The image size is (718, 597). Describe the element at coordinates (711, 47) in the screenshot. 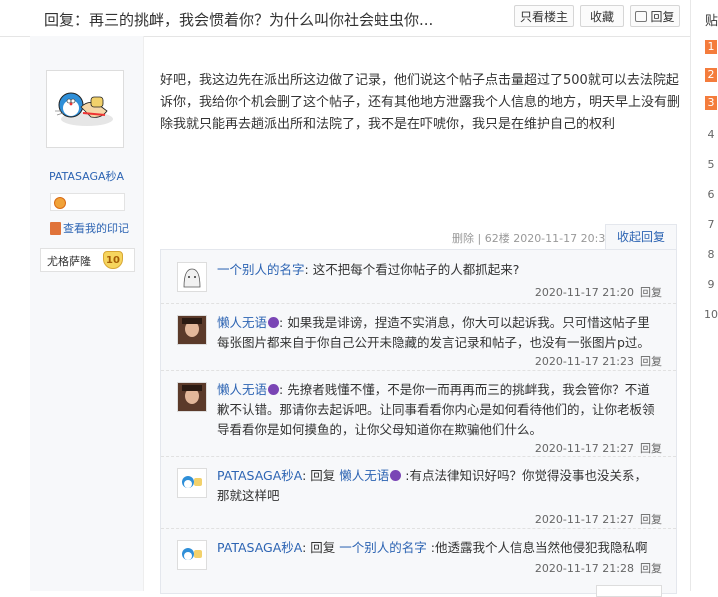

I see `rank-number: 1` at that location.